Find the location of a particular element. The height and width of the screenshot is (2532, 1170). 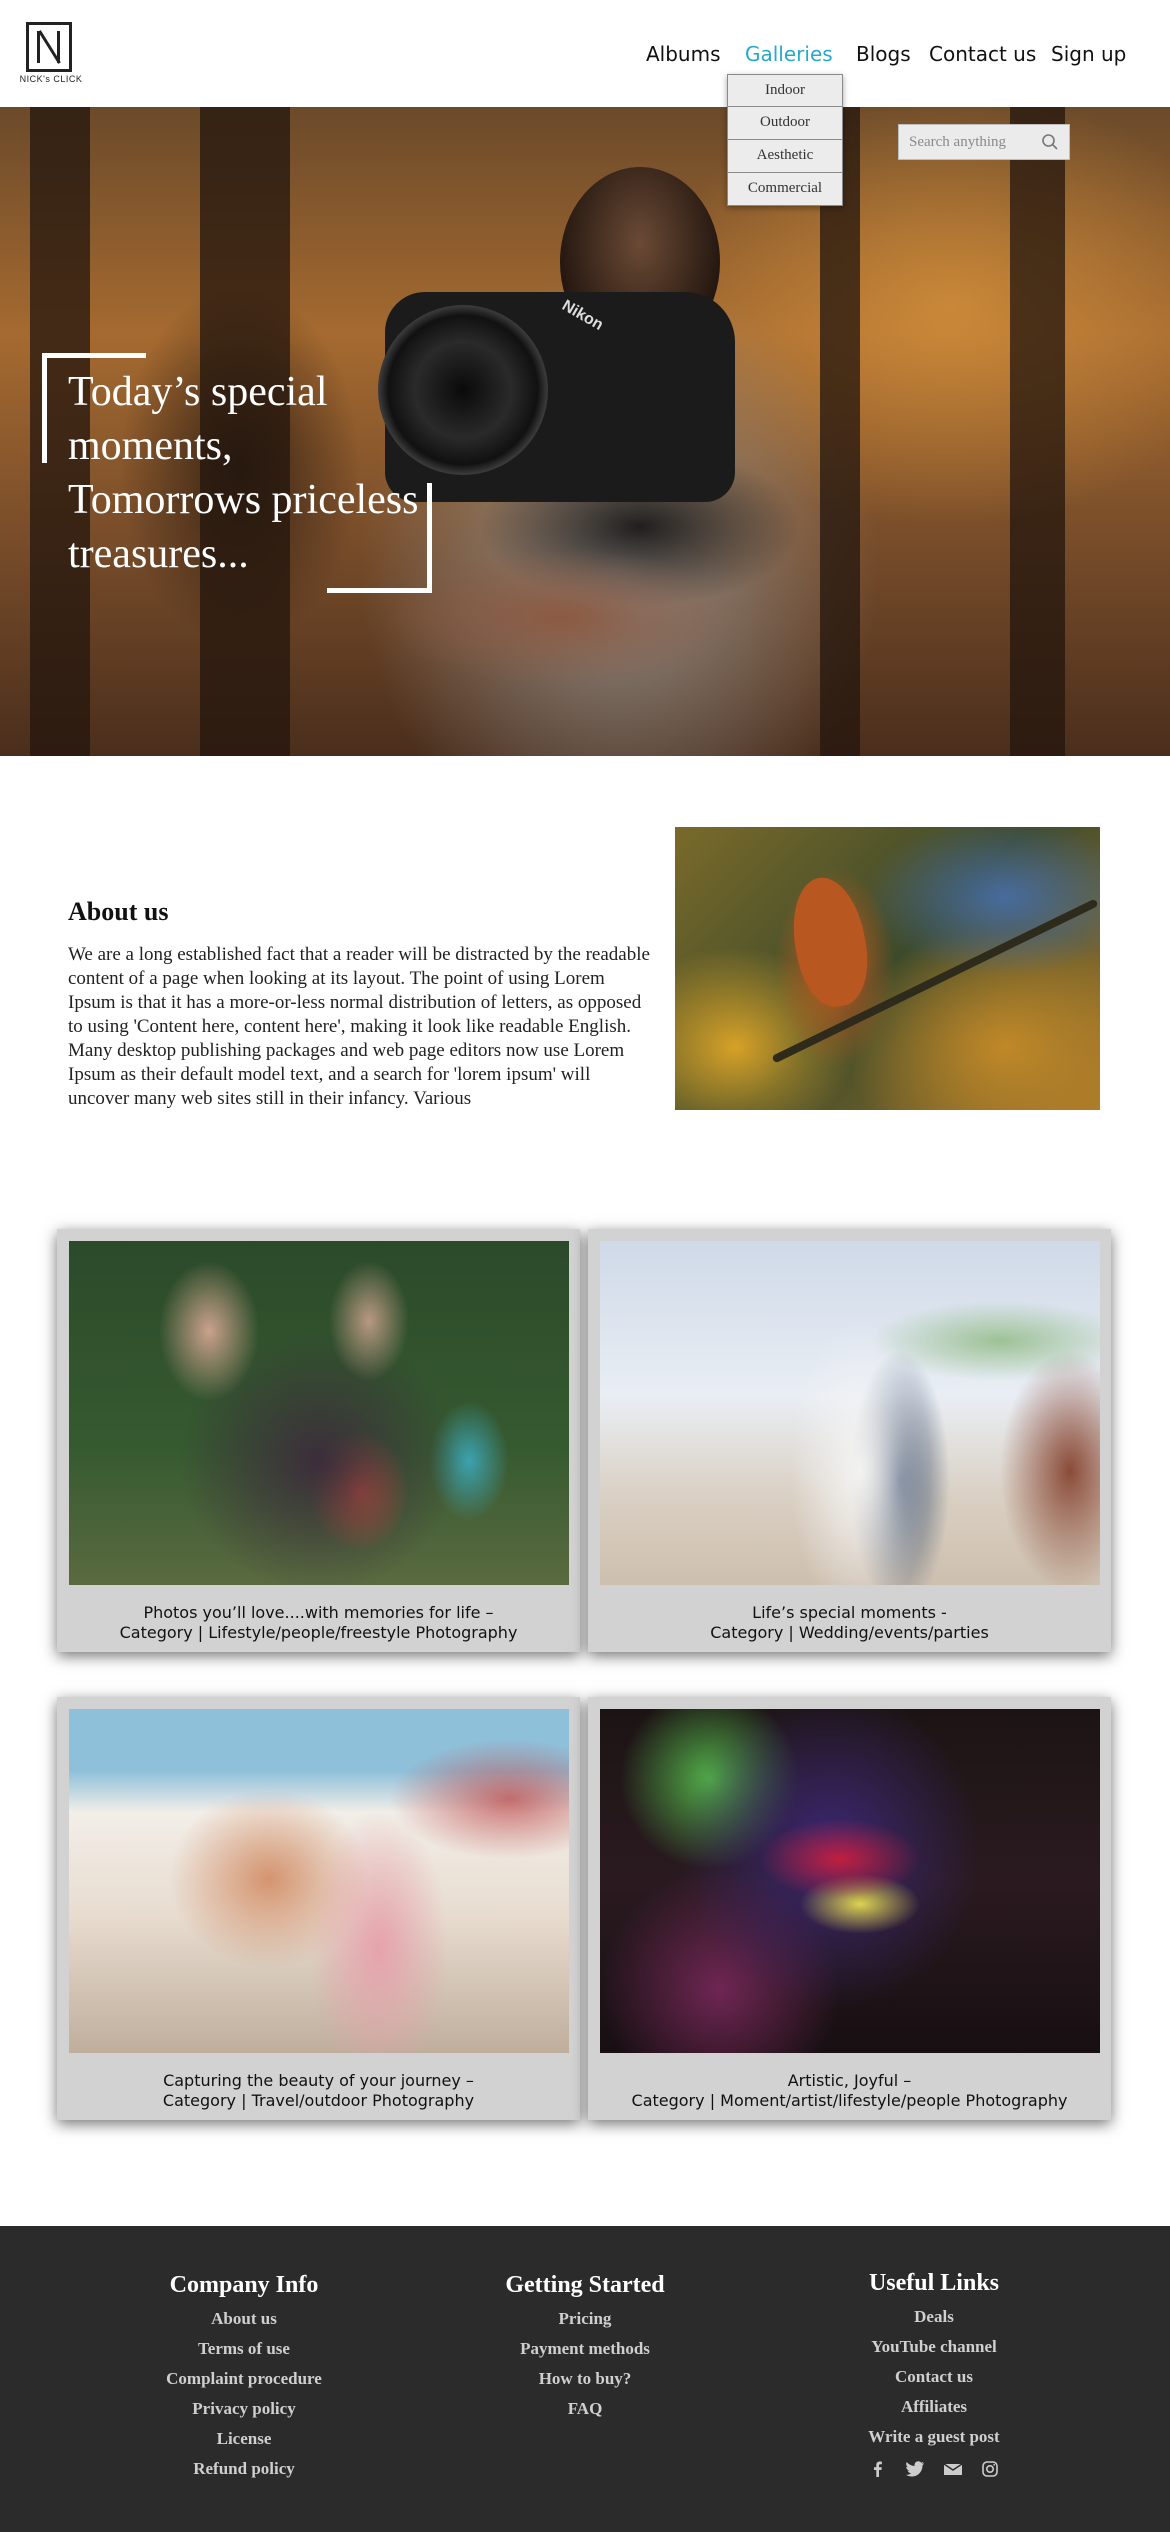

footer-link-write-guest-post: Write a guest post is located at coordinates (934, 2437).